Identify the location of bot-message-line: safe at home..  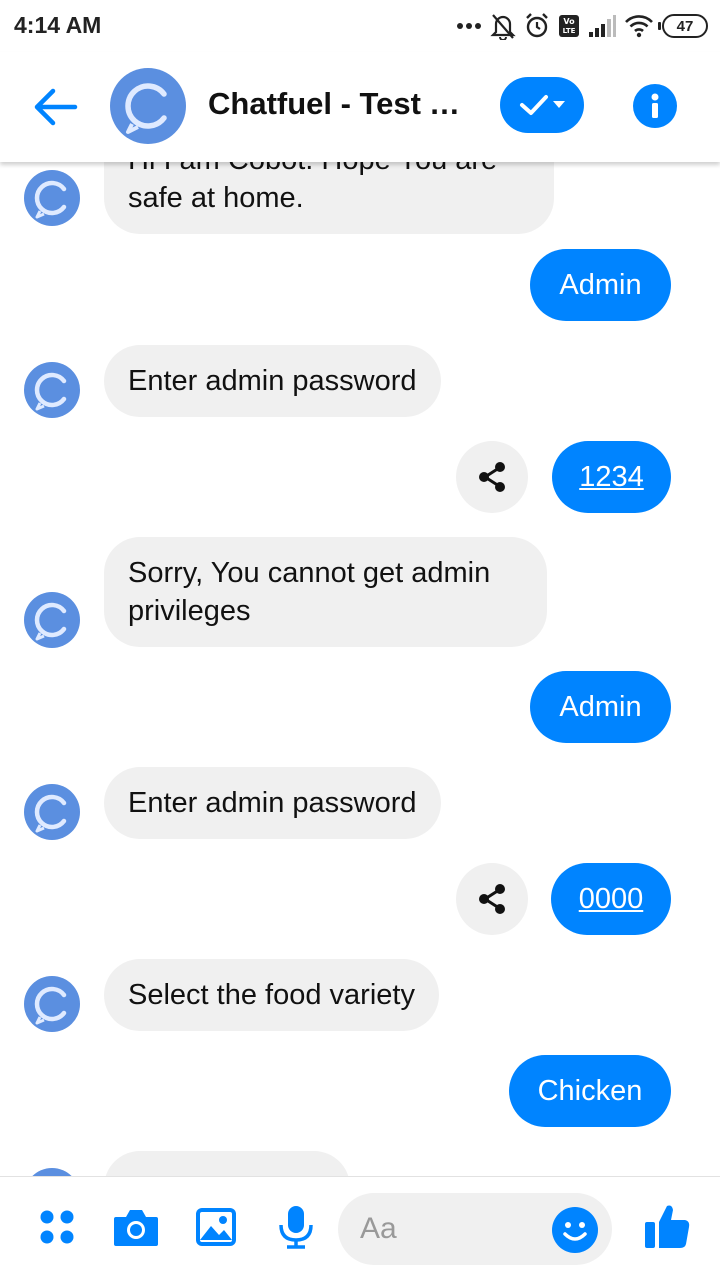
(216, 198).